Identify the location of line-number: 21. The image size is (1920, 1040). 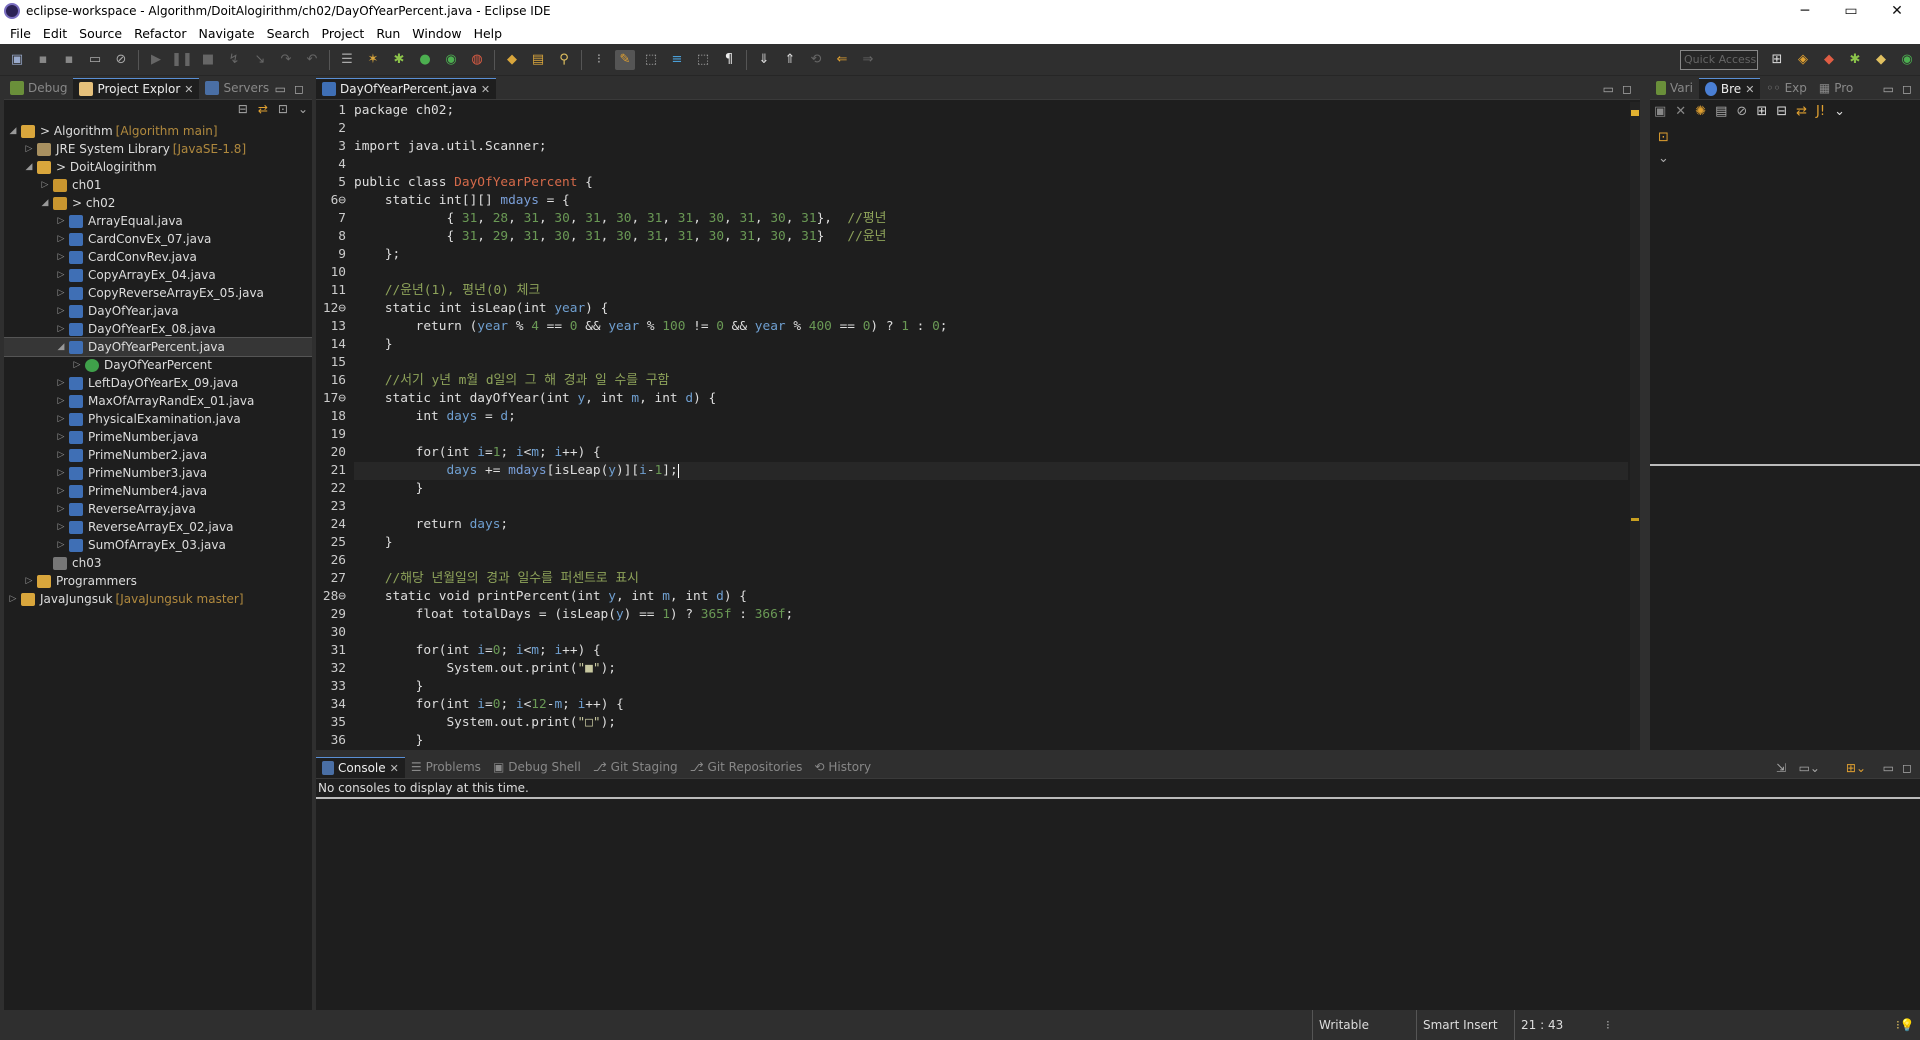
(333, 471).